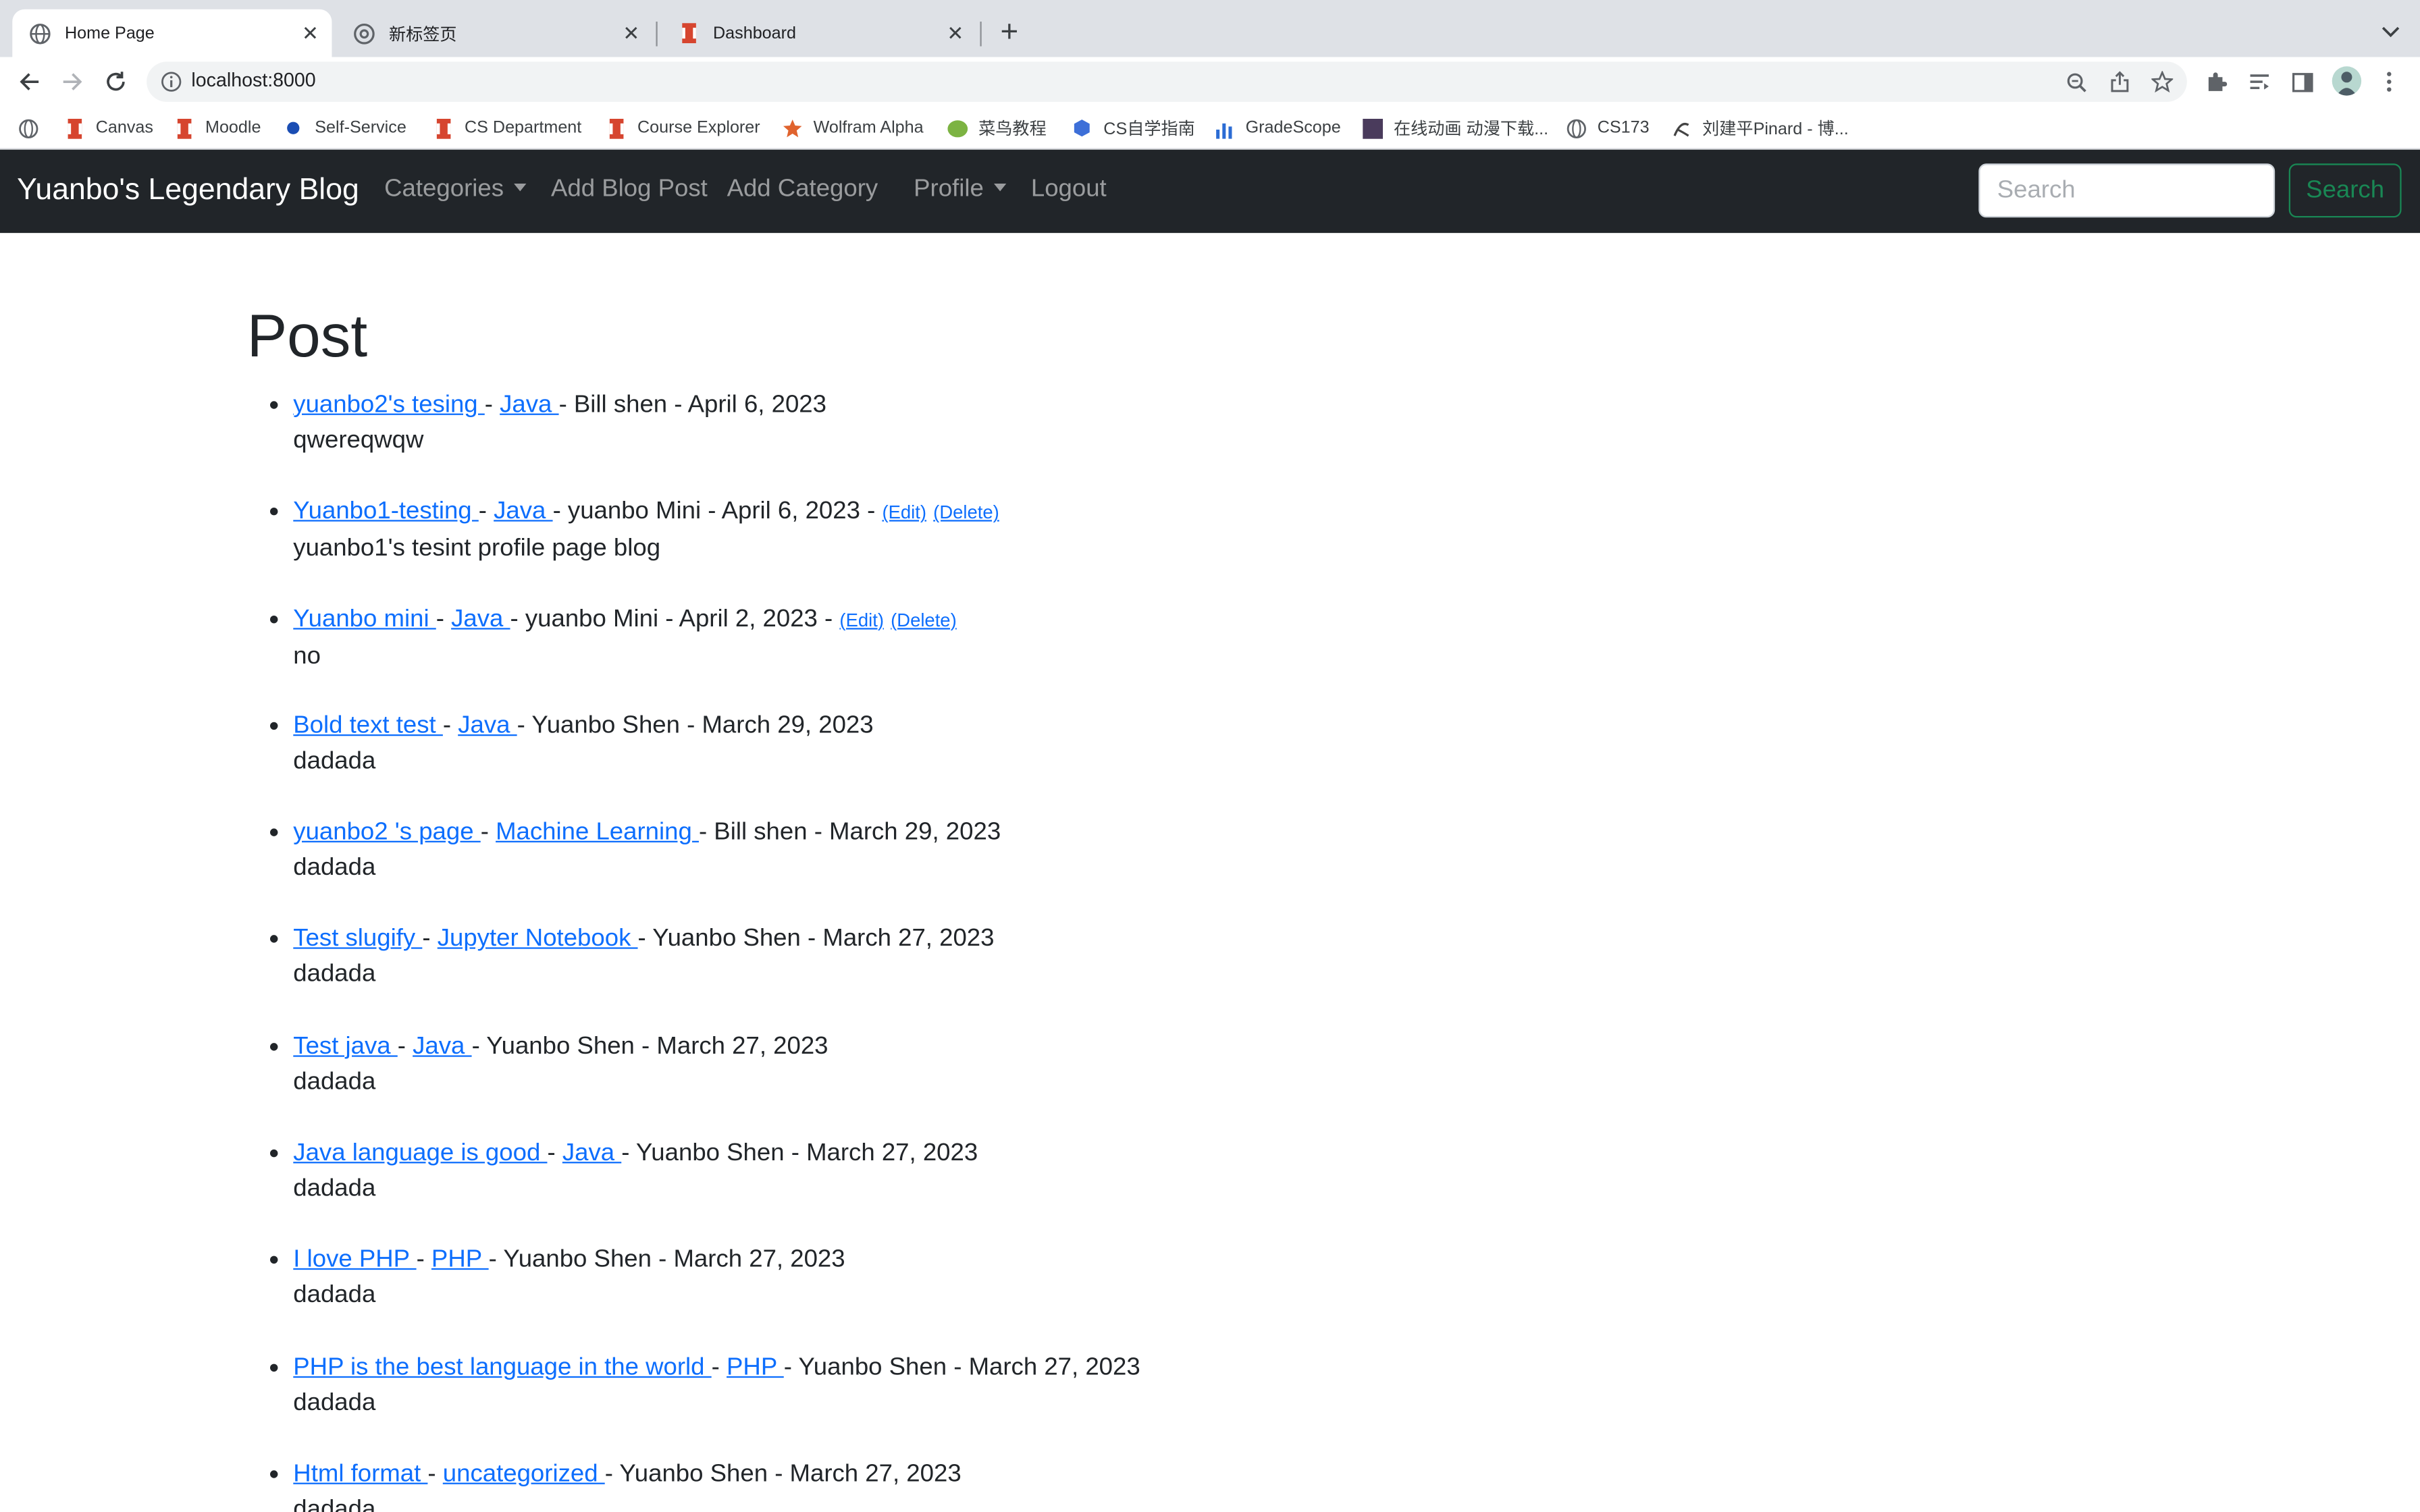 The width and height of the screenshot is (2420, 1512). What do you see at coordinates (1167, 81) in the screenshot?
I see `address-bar: localhost:8000` at bounding box center [1167, 81].